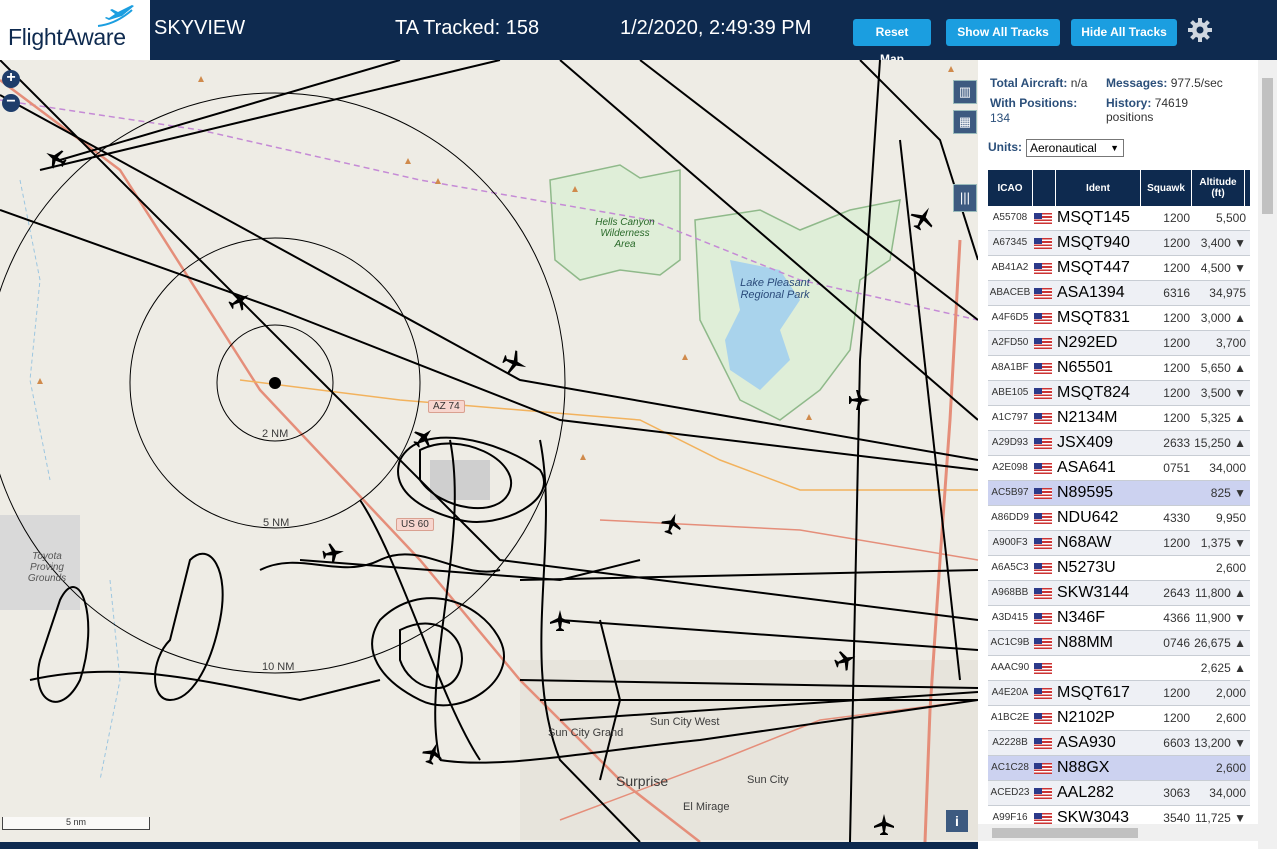 This screenshot has height=849, width=1277. I want to click on icao-cell: A29D93, so click(1010, 442).